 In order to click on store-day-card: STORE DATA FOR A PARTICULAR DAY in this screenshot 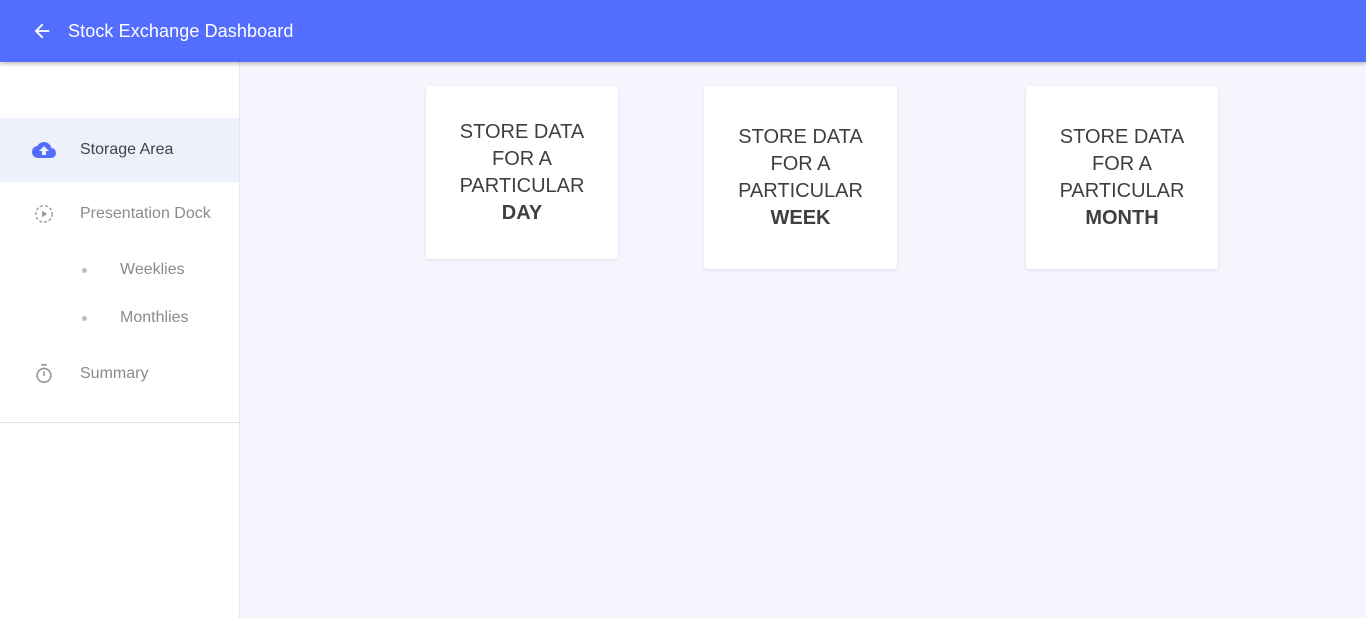, I will do `click(522, 172)`.